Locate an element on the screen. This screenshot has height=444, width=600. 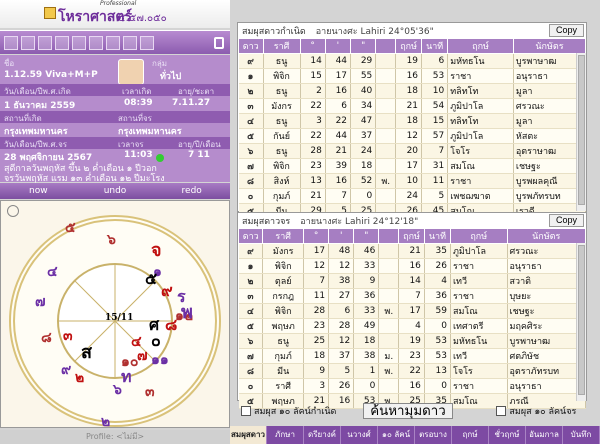
document-icon is located at coordinates (79, 42).